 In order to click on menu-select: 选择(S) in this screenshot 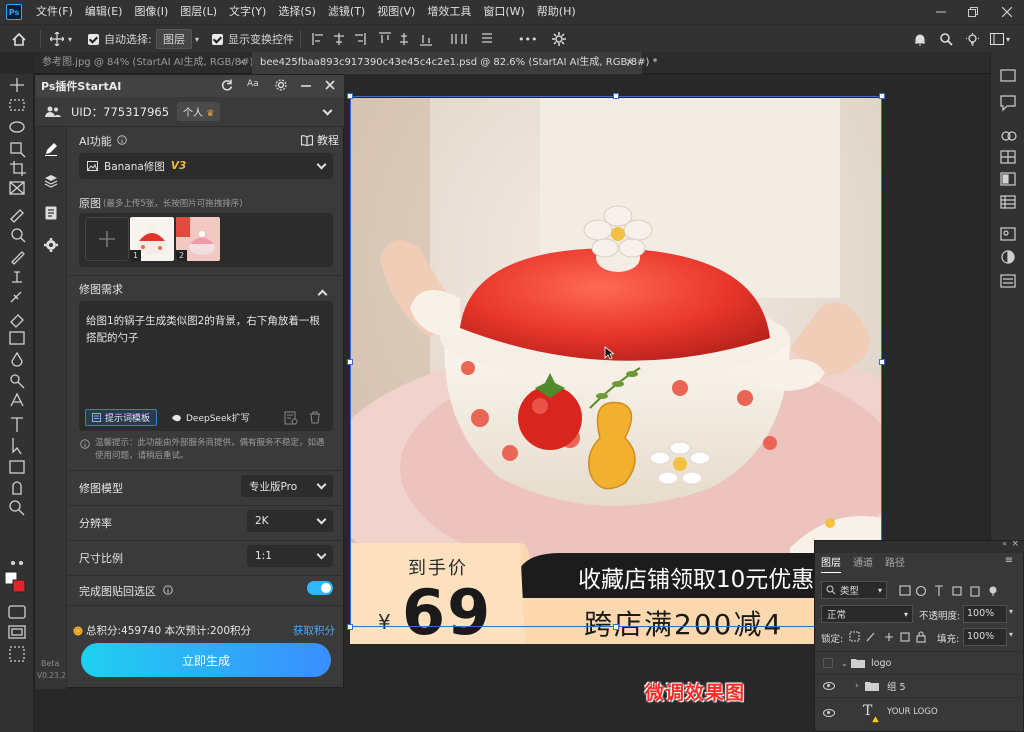, I will do `click(297, 12)`.